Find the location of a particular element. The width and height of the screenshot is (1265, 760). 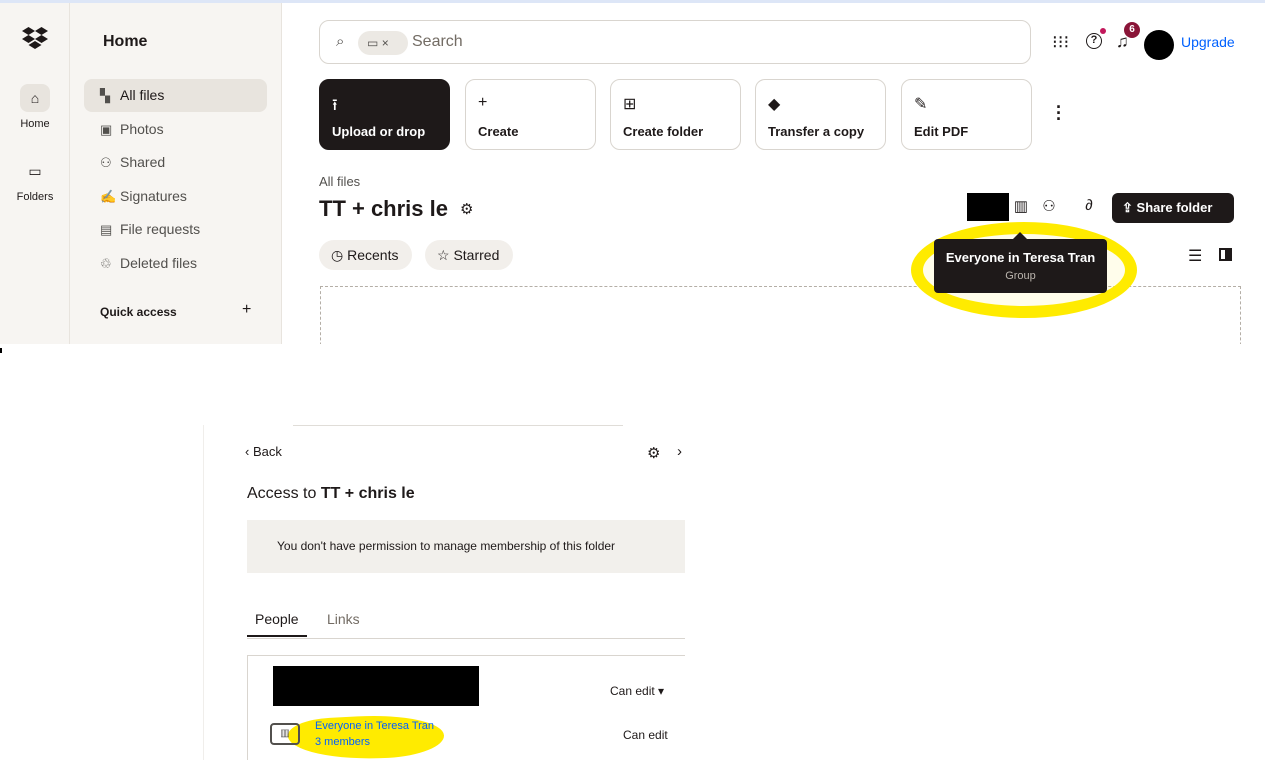

folders-icon: ▭ is located at coordinates (35, 171).